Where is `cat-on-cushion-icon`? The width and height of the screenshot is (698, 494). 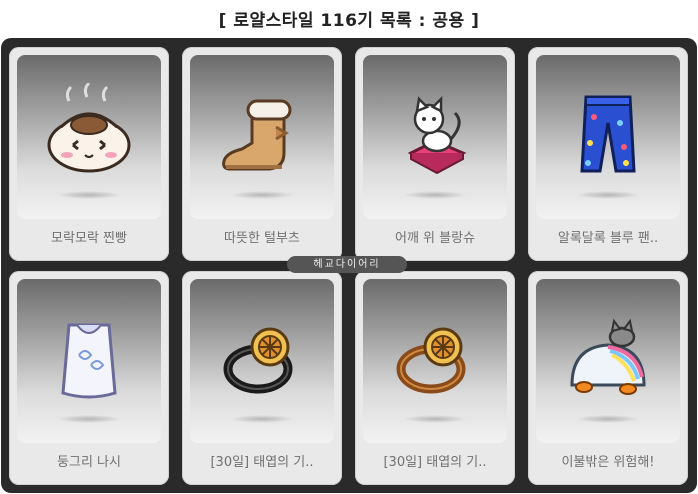
cat-on-cushion-icon is located at coordinates (437, 135).